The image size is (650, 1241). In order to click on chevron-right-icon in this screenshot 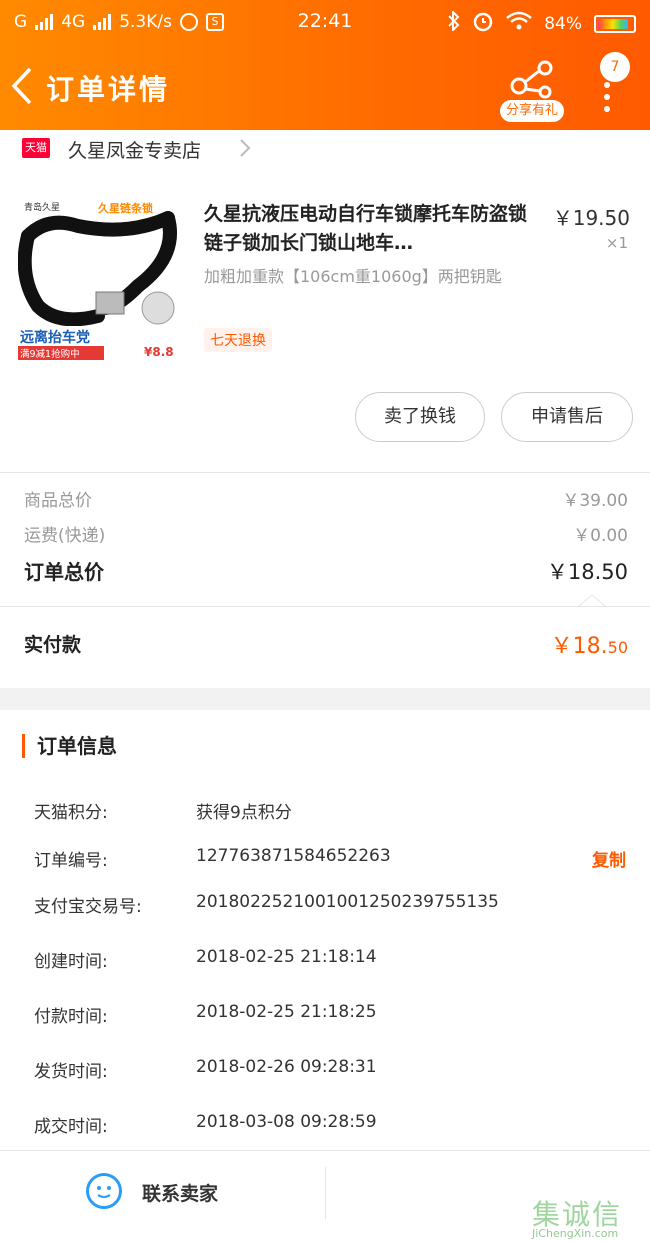, I will do `click(245, 148)`.